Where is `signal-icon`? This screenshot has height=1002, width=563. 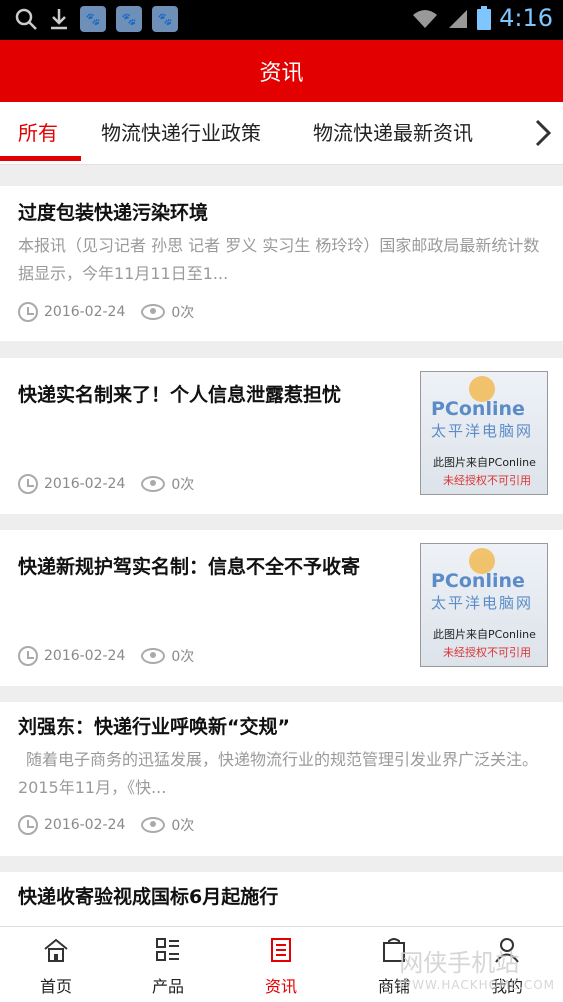
signal-icon is located at coordinates (458, 19).